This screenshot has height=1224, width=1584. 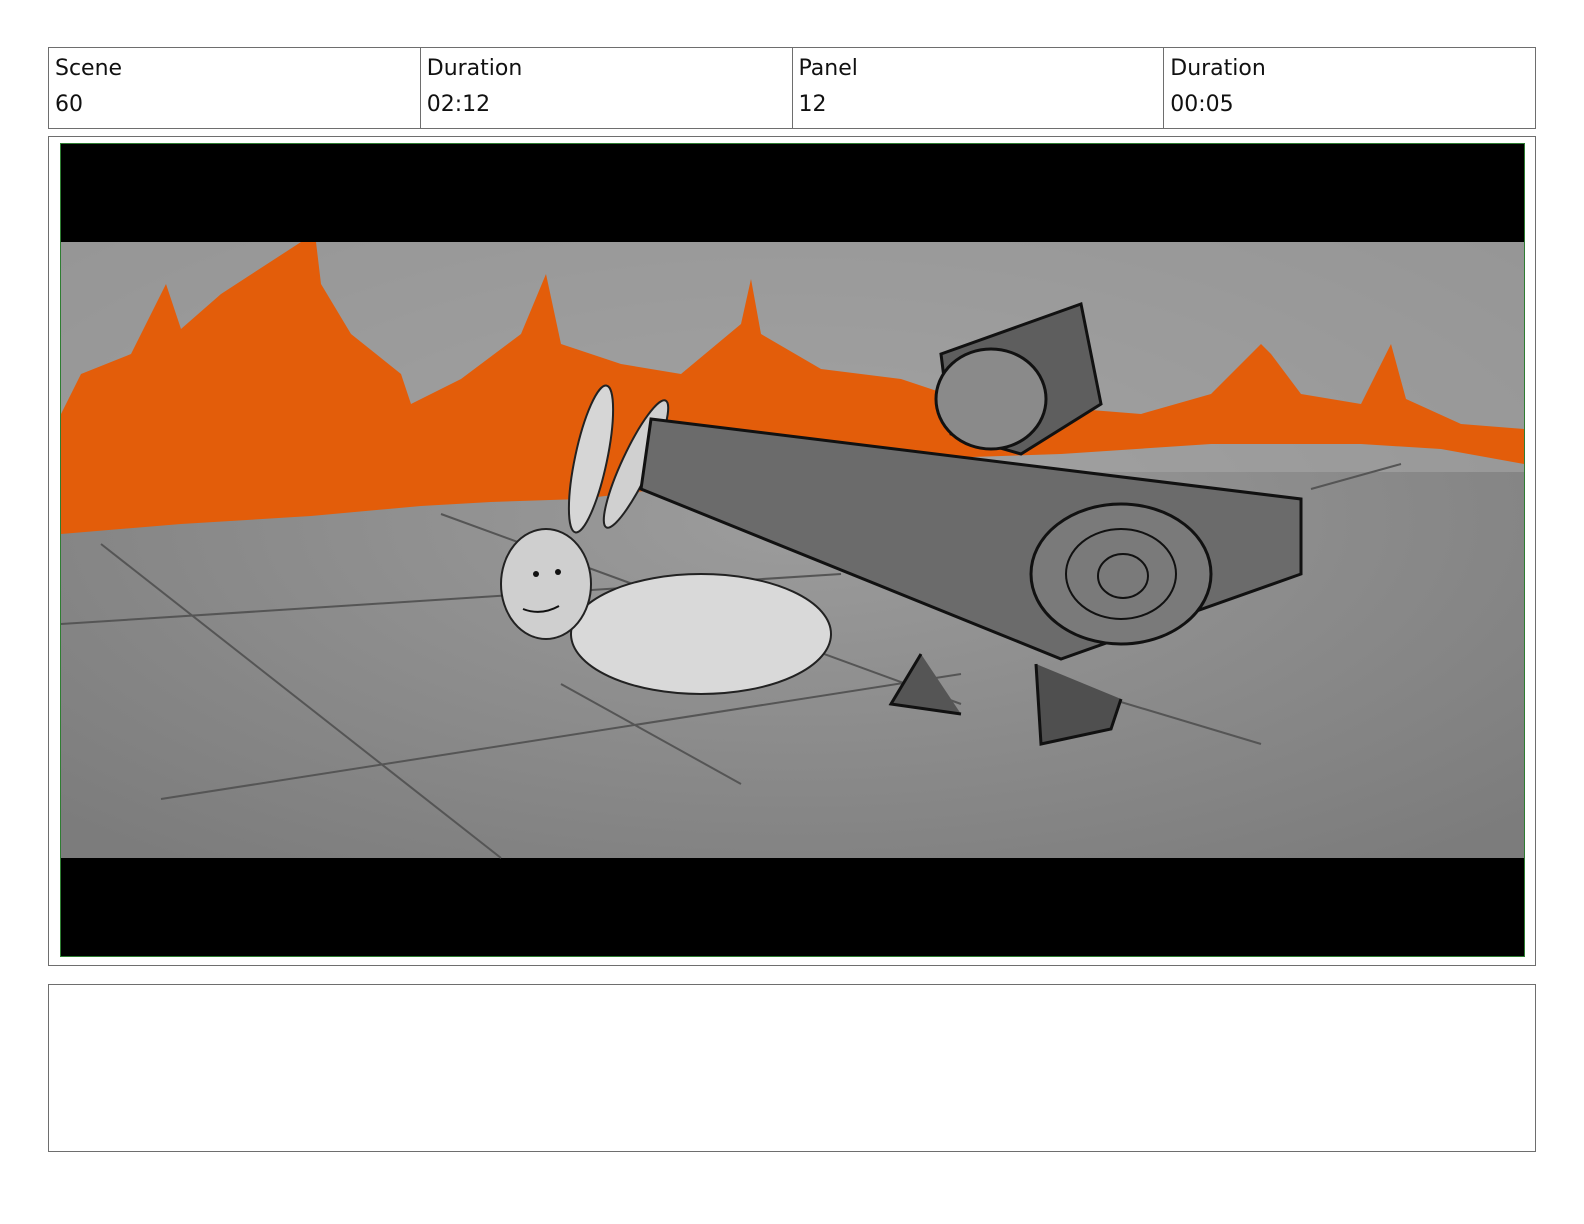 I want to click on letterbox-top, so click(x=792, y=193).